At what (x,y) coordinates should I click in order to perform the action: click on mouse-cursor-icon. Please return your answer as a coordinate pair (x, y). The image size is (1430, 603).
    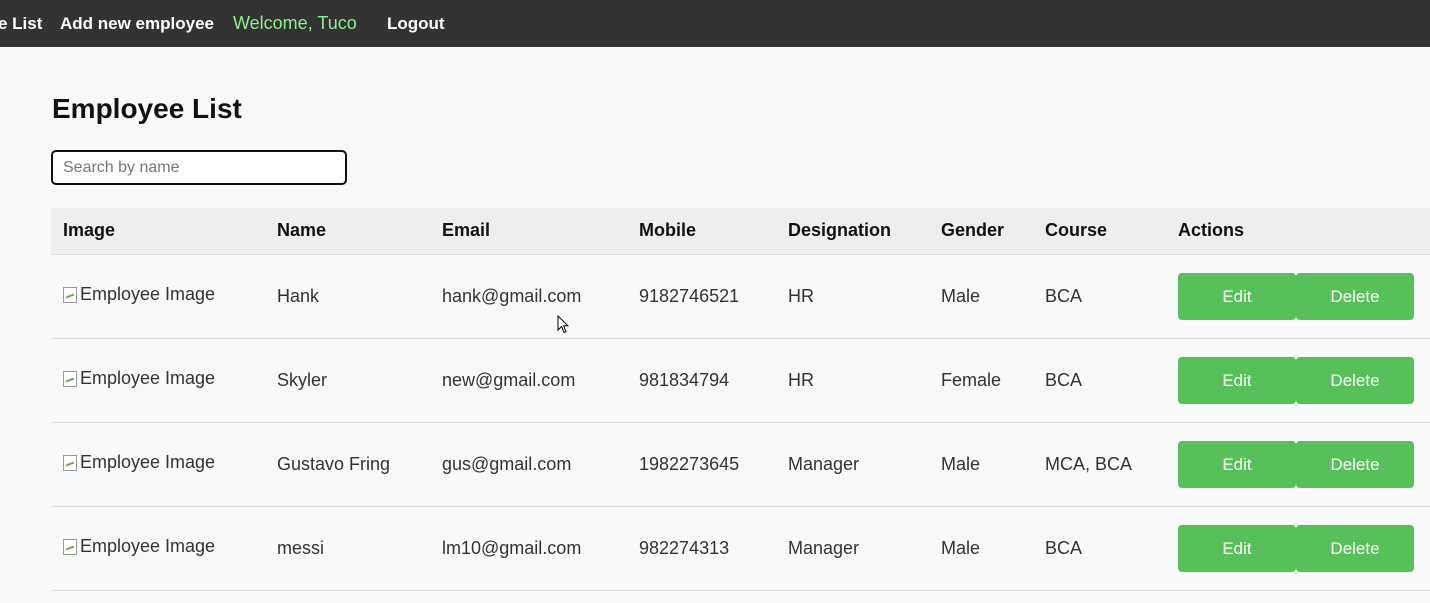
    Looking at the image, I should click on (563, 324).